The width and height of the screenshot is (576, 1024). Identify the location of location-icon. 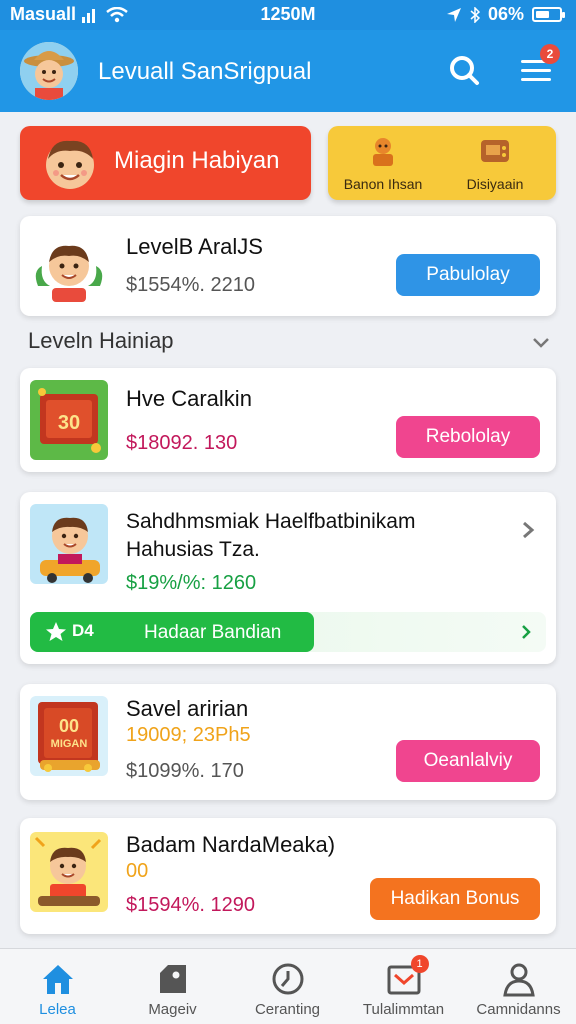
(453, 14).